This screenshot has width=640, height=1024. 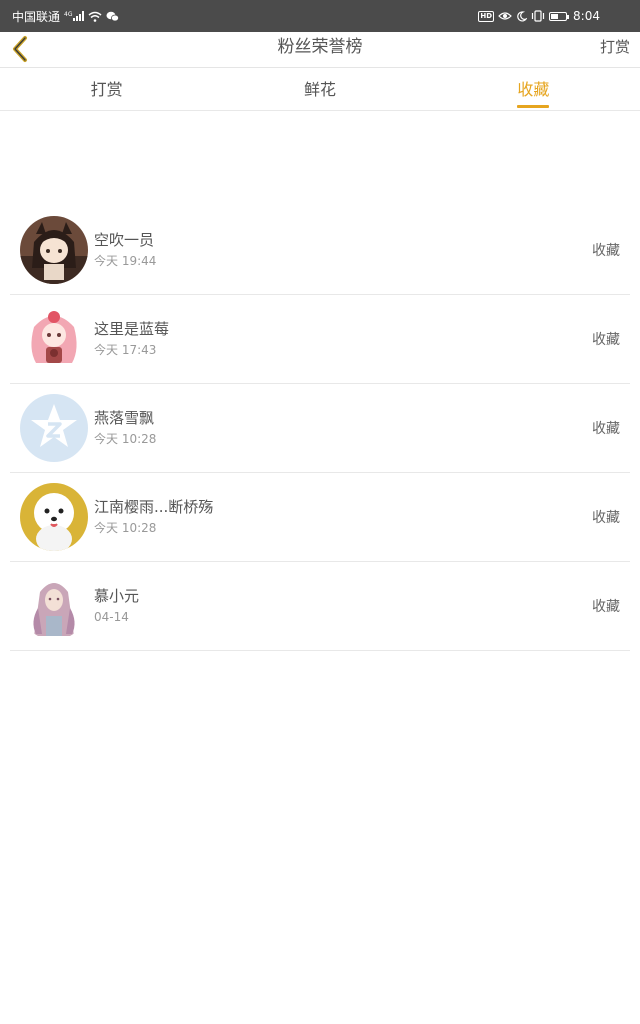 I want to click on tab-label: 鲜花, so click(x=319, y=89).